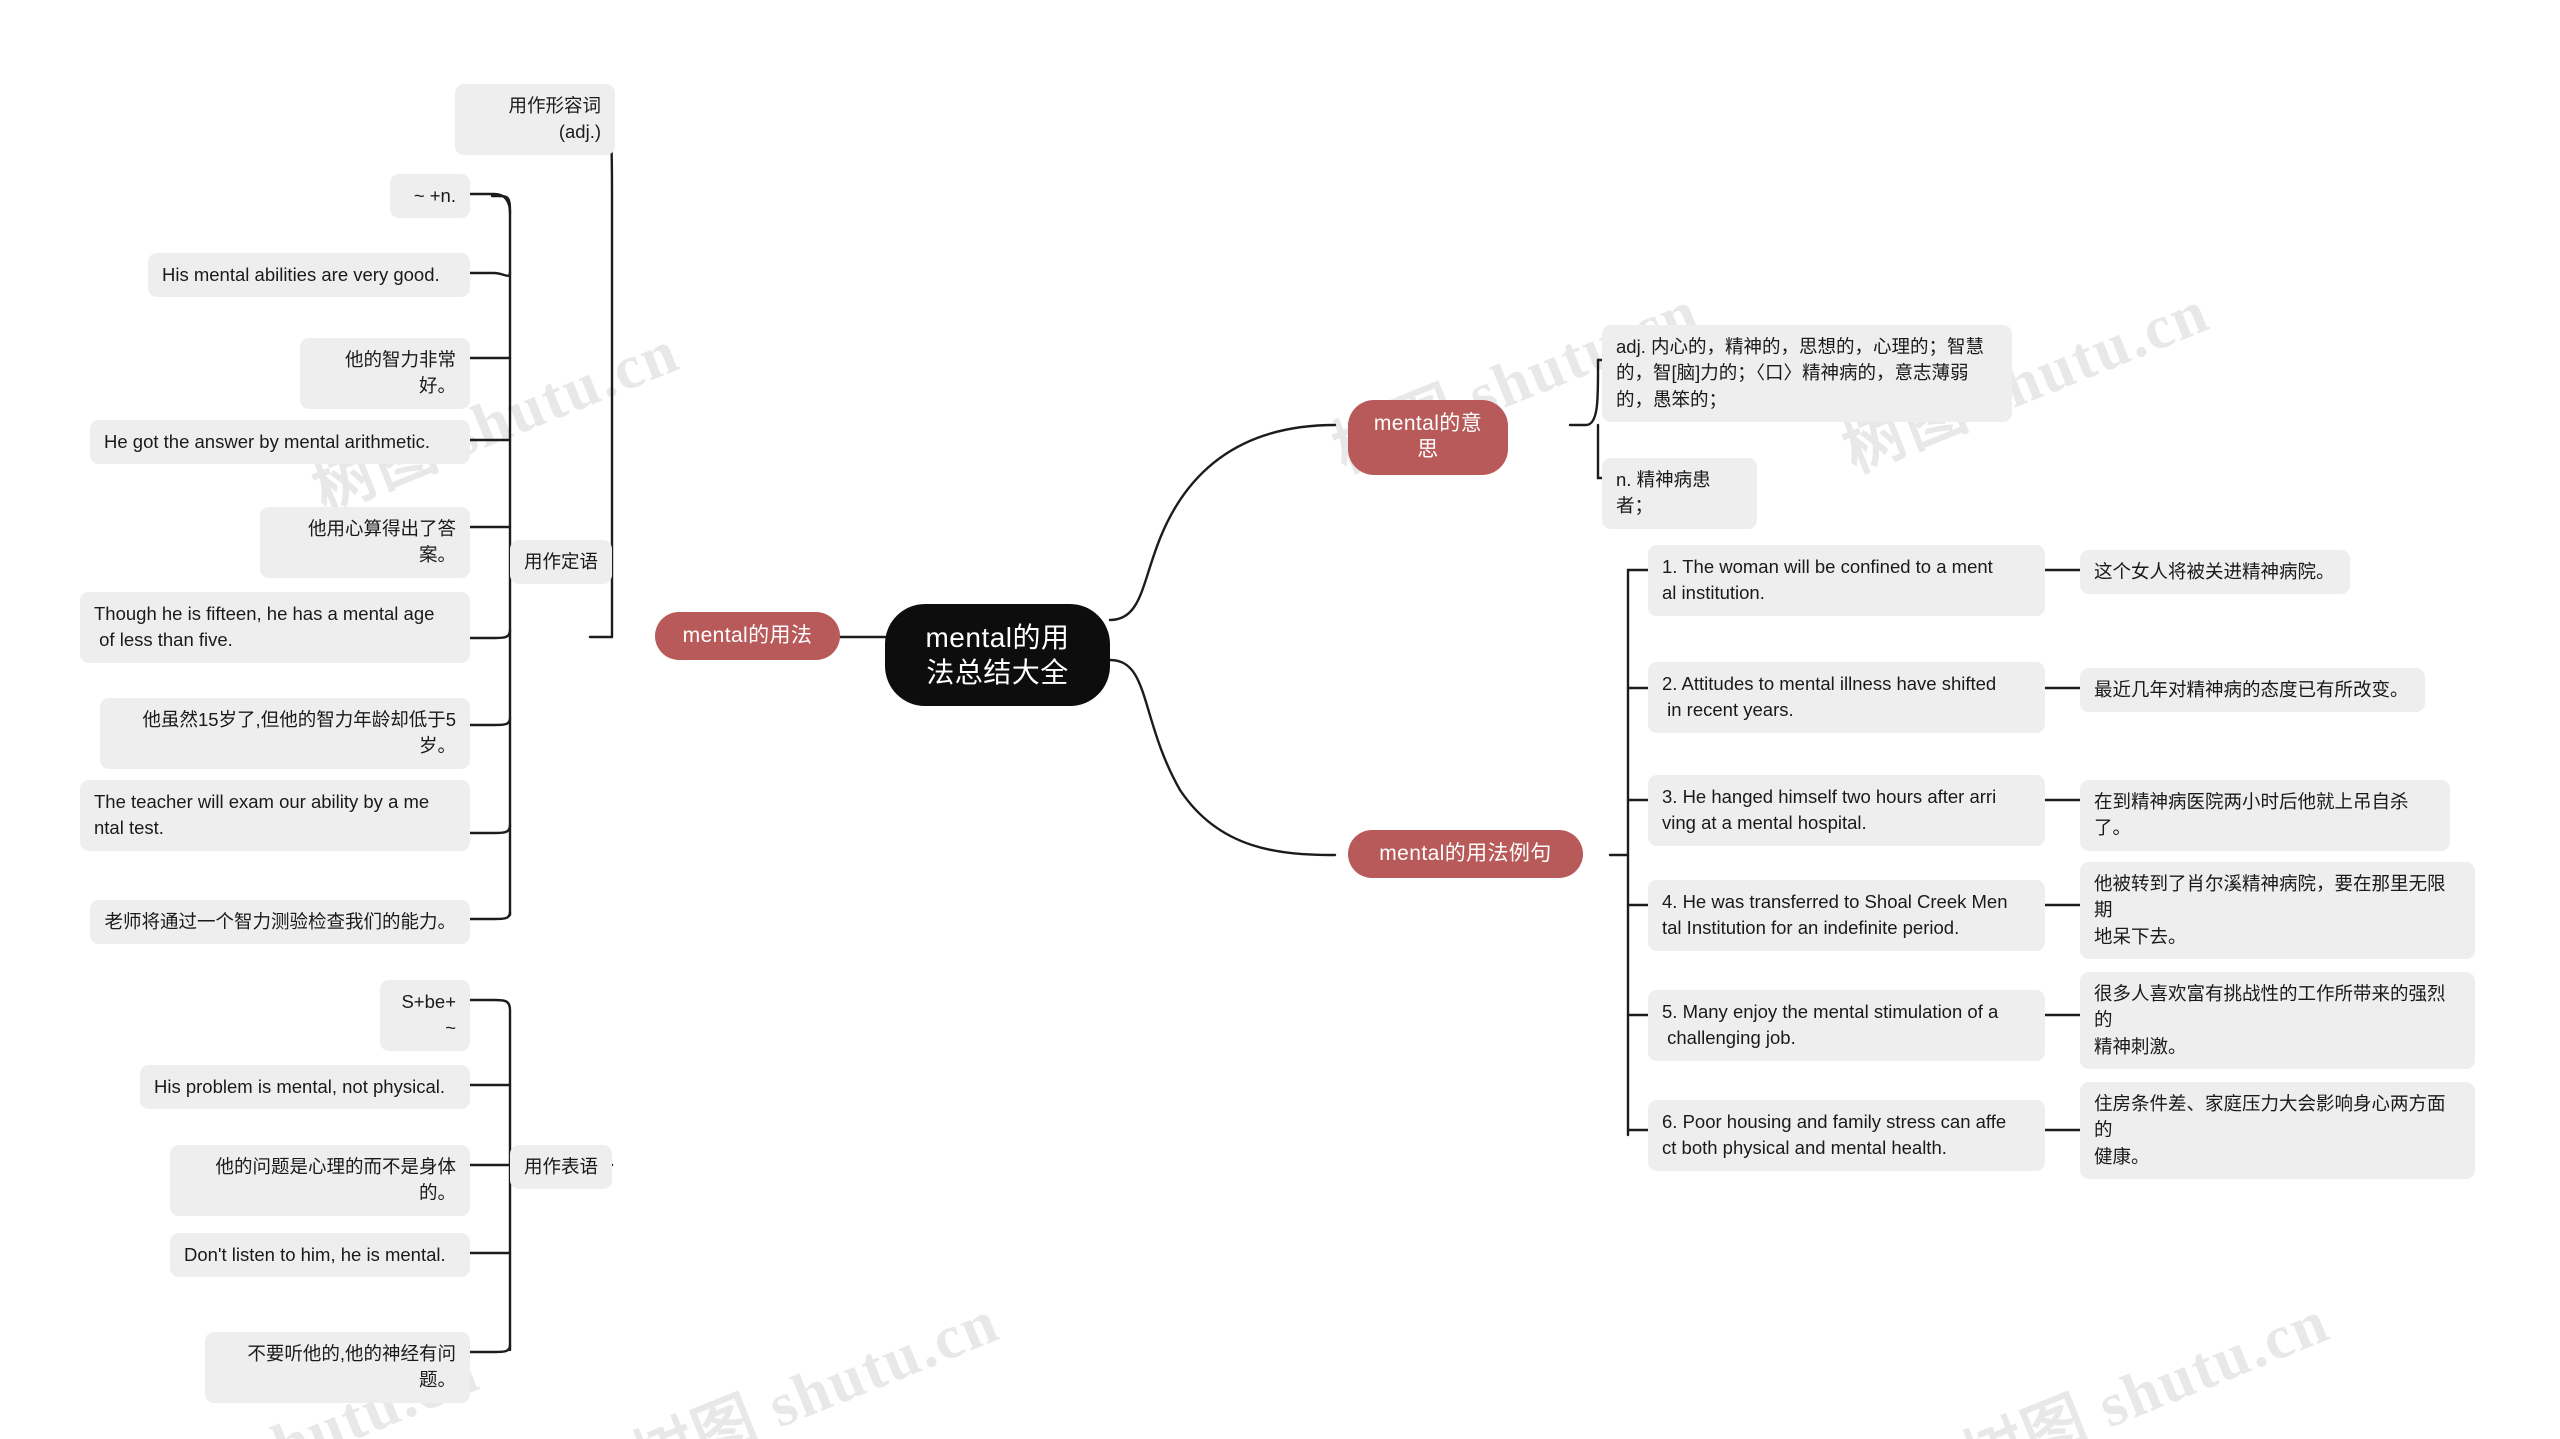 This screenshot has width=2560, height=1439. What do you see at coordinates (425, 1015) in the screenshot?
I see `usage-predicative-pattern: S+be+ ~` at bounding box center [425, 1015].